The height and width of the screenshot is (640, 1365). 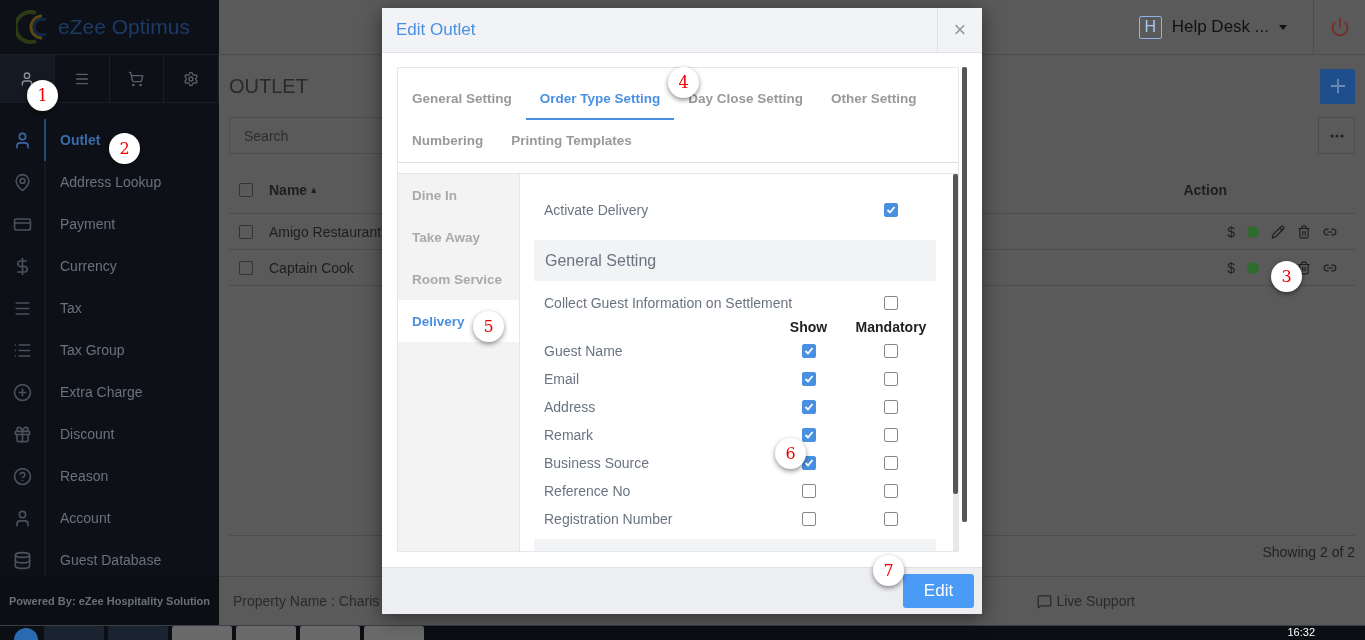 I want to click on column-header: Show, so click(x=808, y=327).